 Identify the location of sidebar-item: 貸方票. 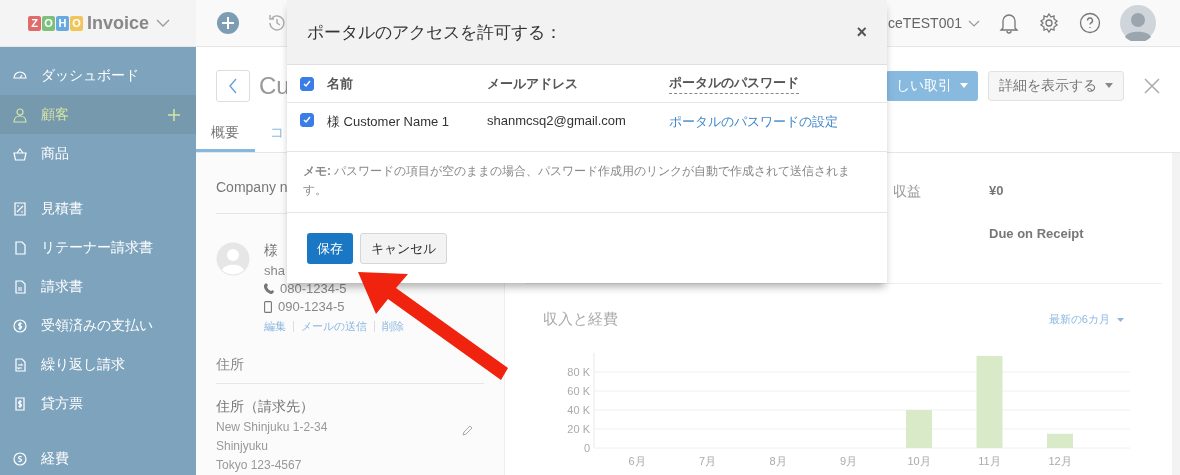
(98, 403).